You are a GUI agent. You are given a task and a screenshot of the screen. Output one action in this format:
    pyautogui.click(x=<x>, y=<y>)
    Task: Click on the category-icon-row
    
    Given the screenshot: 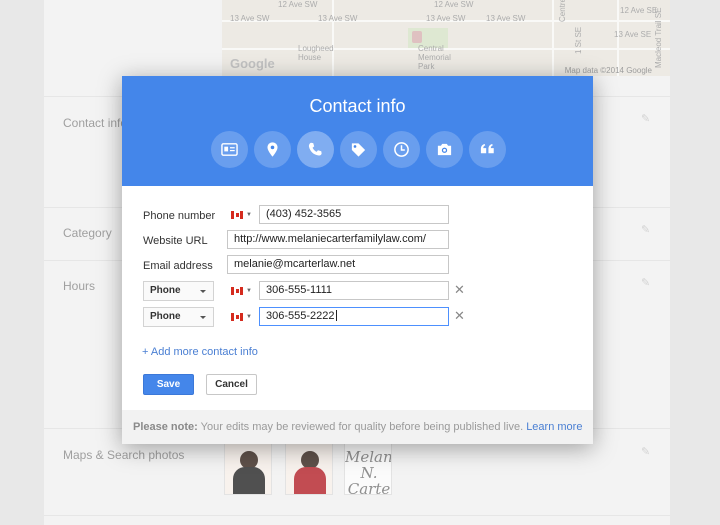 What is the action you would take?
    pyautogui.click(x=361, y=149)
    